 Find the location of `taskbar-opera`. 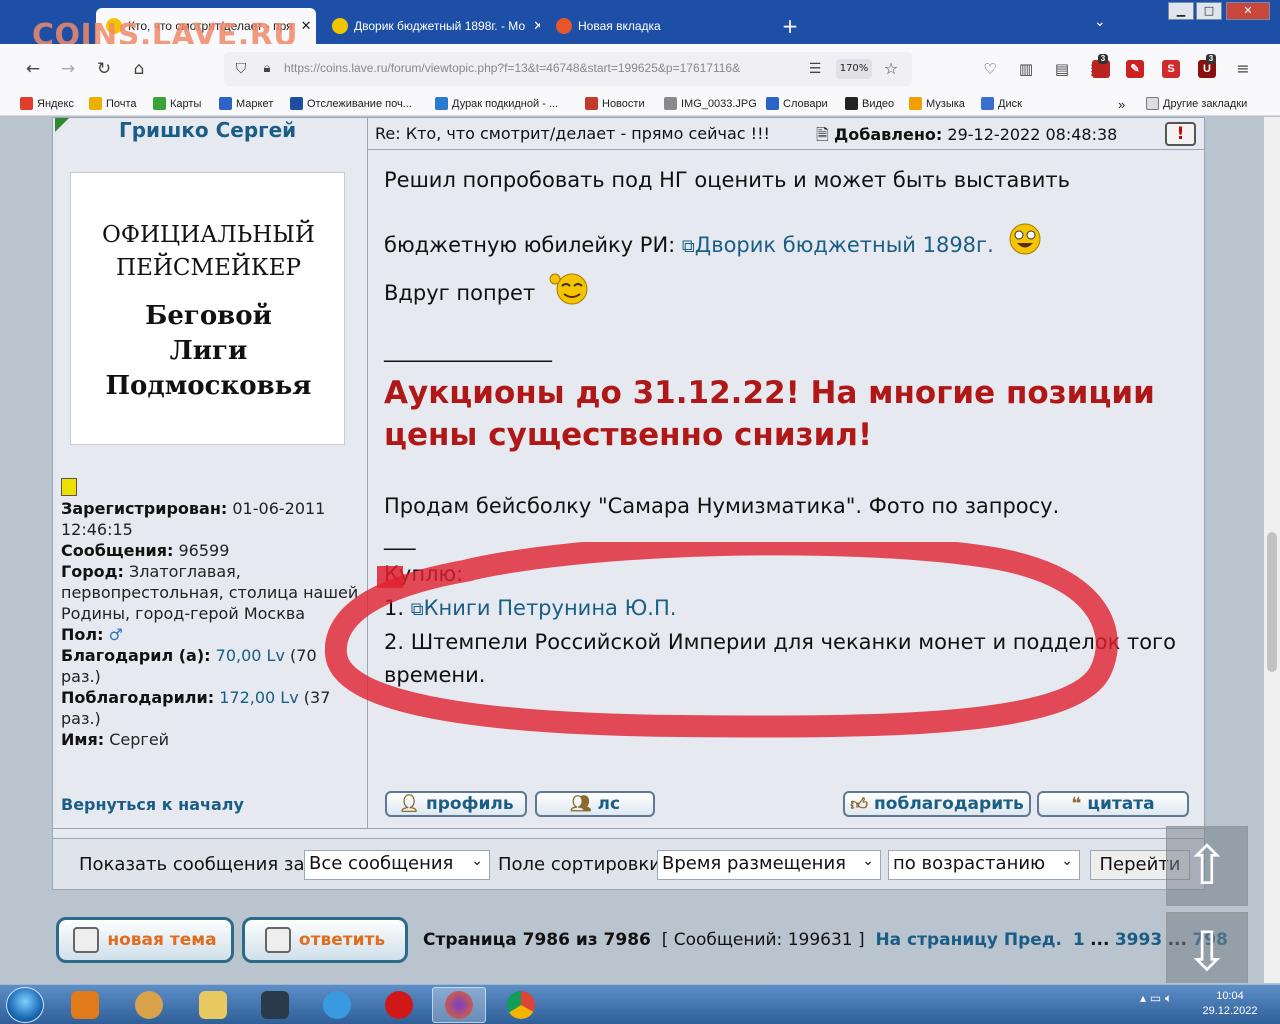

taskbar-opera is located at coordinates (399, 1005).